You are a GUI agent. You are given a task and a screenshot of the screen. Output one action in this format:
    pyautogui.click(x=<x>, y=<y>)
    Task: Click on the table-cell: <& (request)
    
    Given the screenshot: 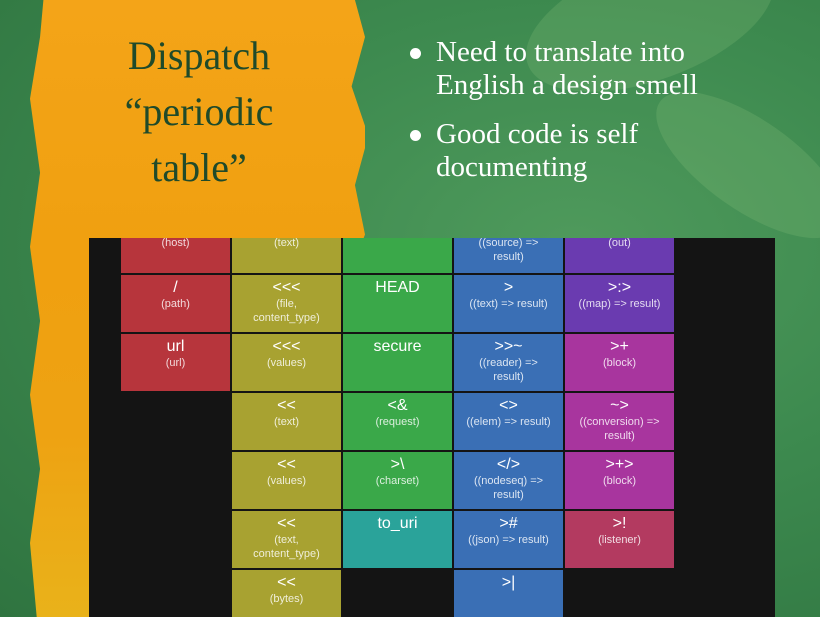 What is the action you would take?
    pyautogui.click(x=397, y=421)
    